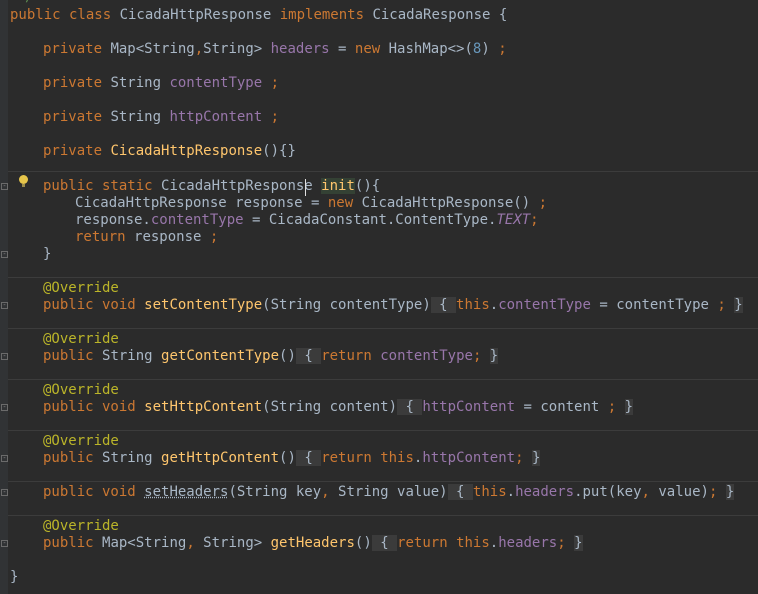 The image size is (758, 594). Describe the element at coordinates (211, 186) in the screenshot. I see `init-method-signature: public static CicadaHttpResponse init(){` at that location.